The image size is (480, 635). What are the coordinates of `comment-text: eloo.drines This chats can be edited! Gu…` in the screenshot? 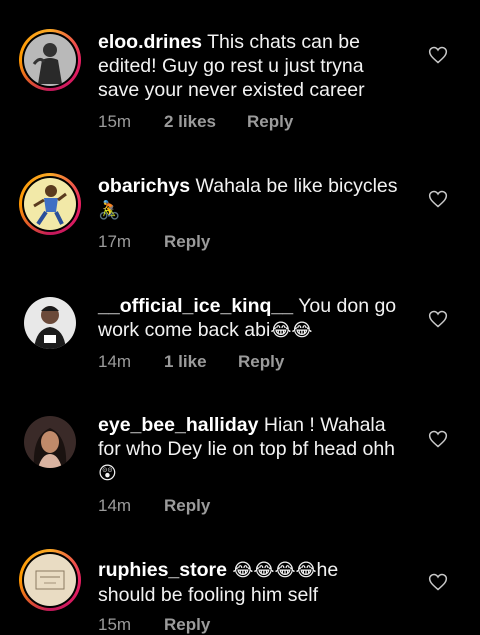 It's located at (248, 66).